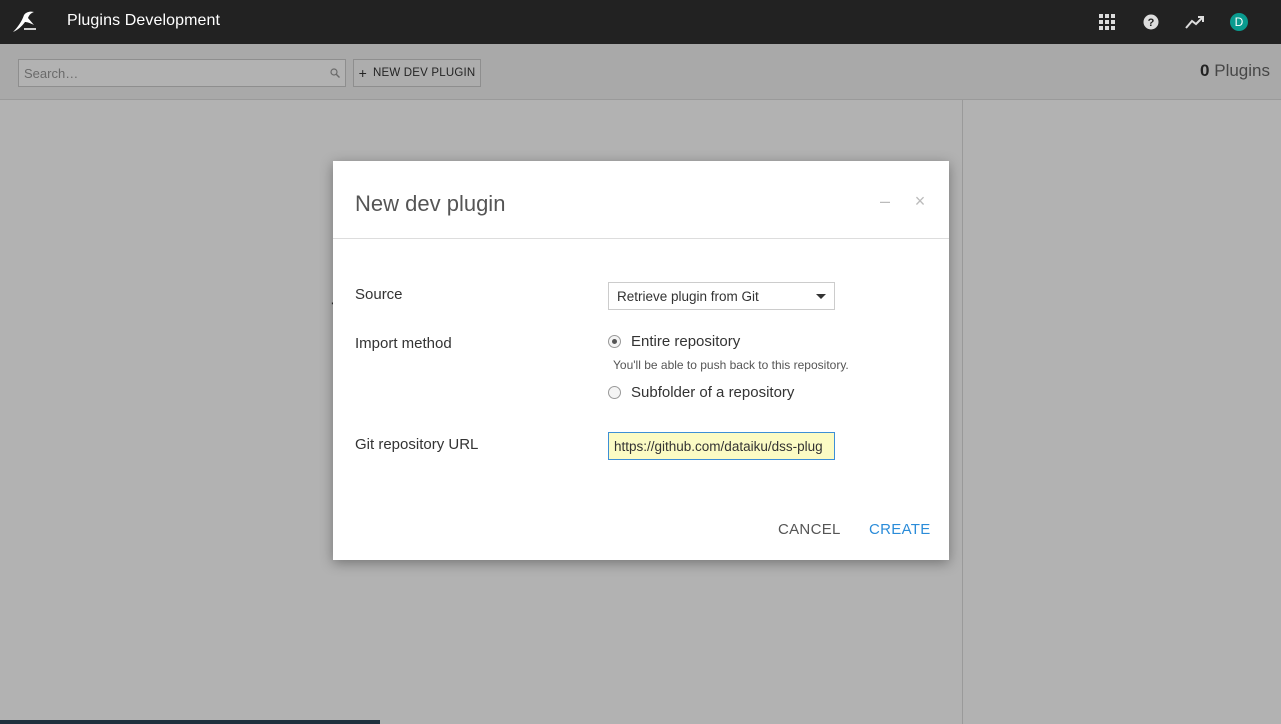  I want to click on git-url-field, so click(721, 446).